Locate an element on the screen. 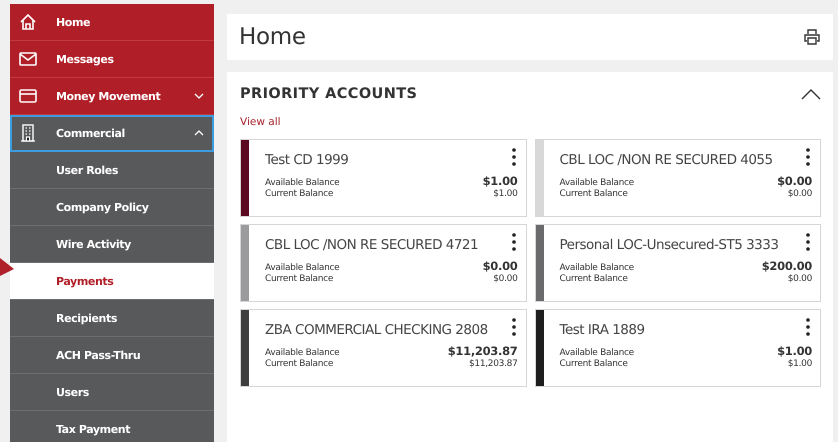  section-title: PRIORITY ACCOUNTS is located at coordinates (329, 94).